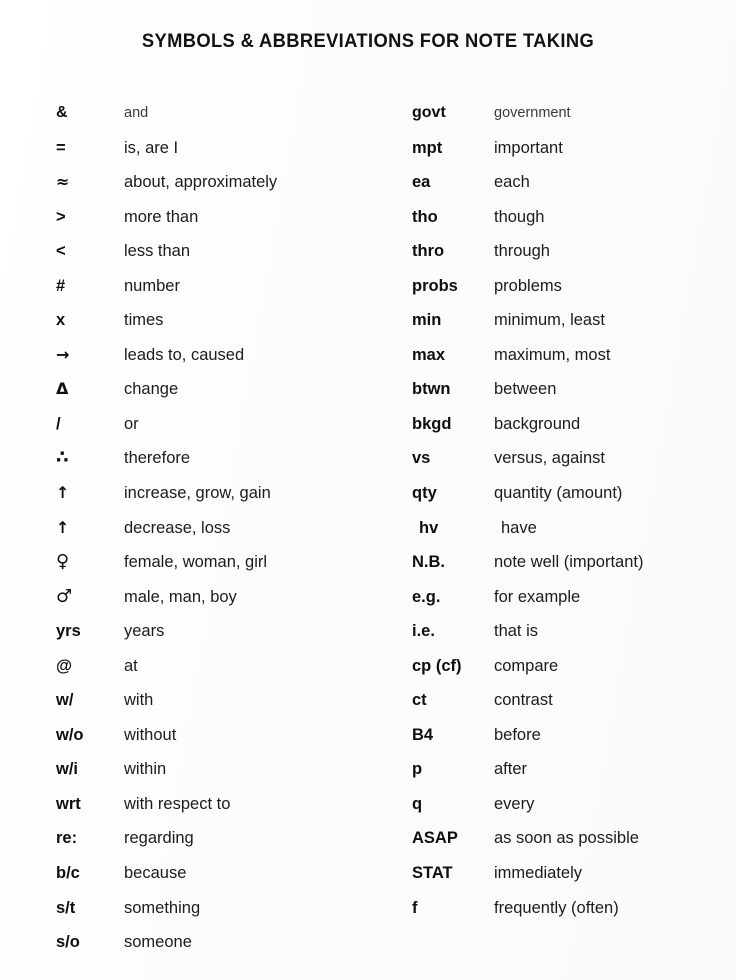  What do you see at coordinates (159, 838) in the screenshot?
I see `meaning-cell: regarding` at bounding box center [159, 838].